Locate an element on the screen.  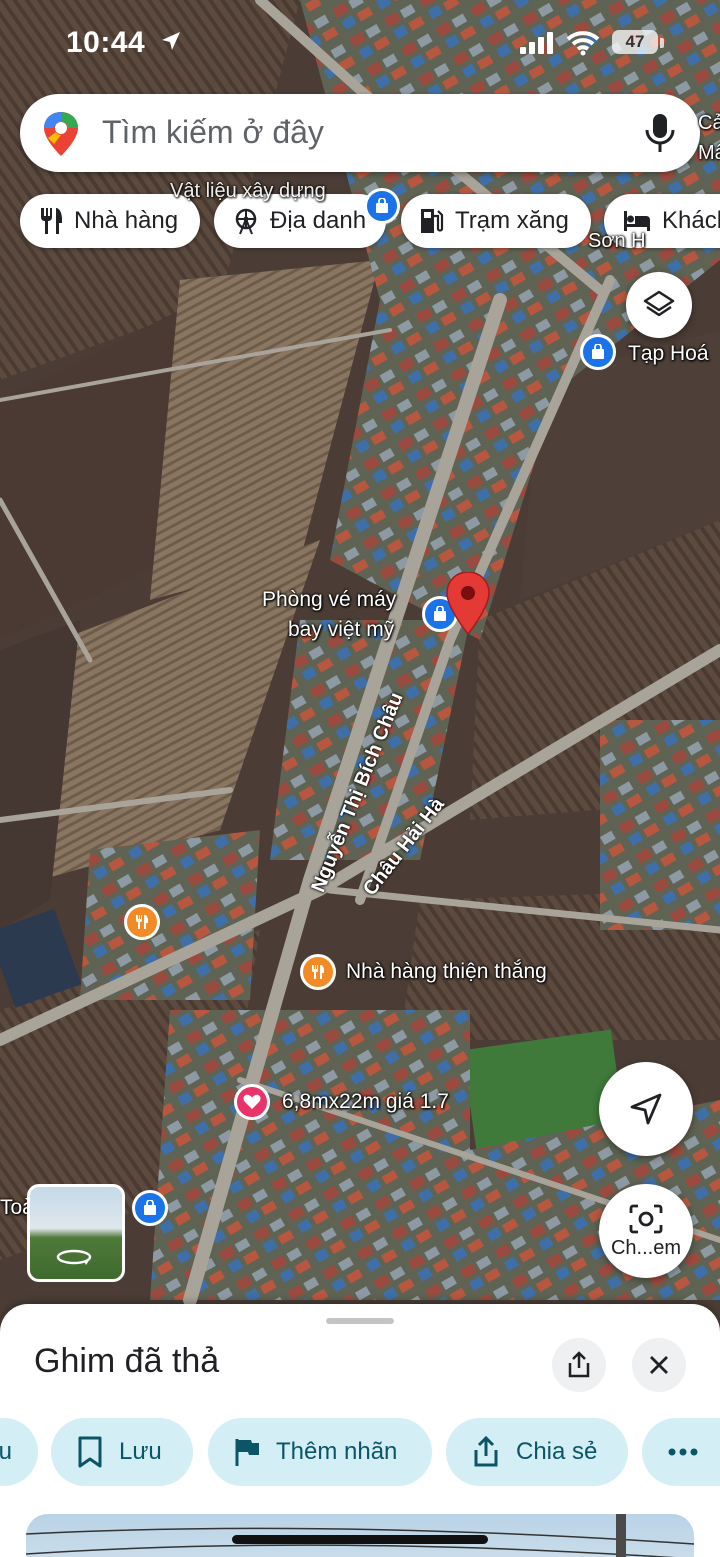
sheet-grabber is located at coordinates (360, 1321).